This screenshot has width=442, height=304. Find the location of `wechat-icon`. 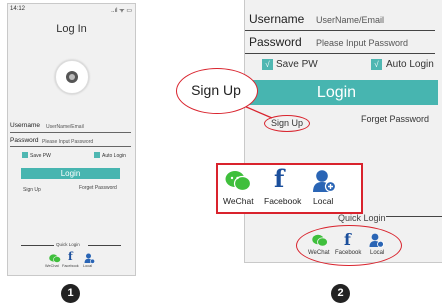

wechat-icon is located at coordinates (238, 181).